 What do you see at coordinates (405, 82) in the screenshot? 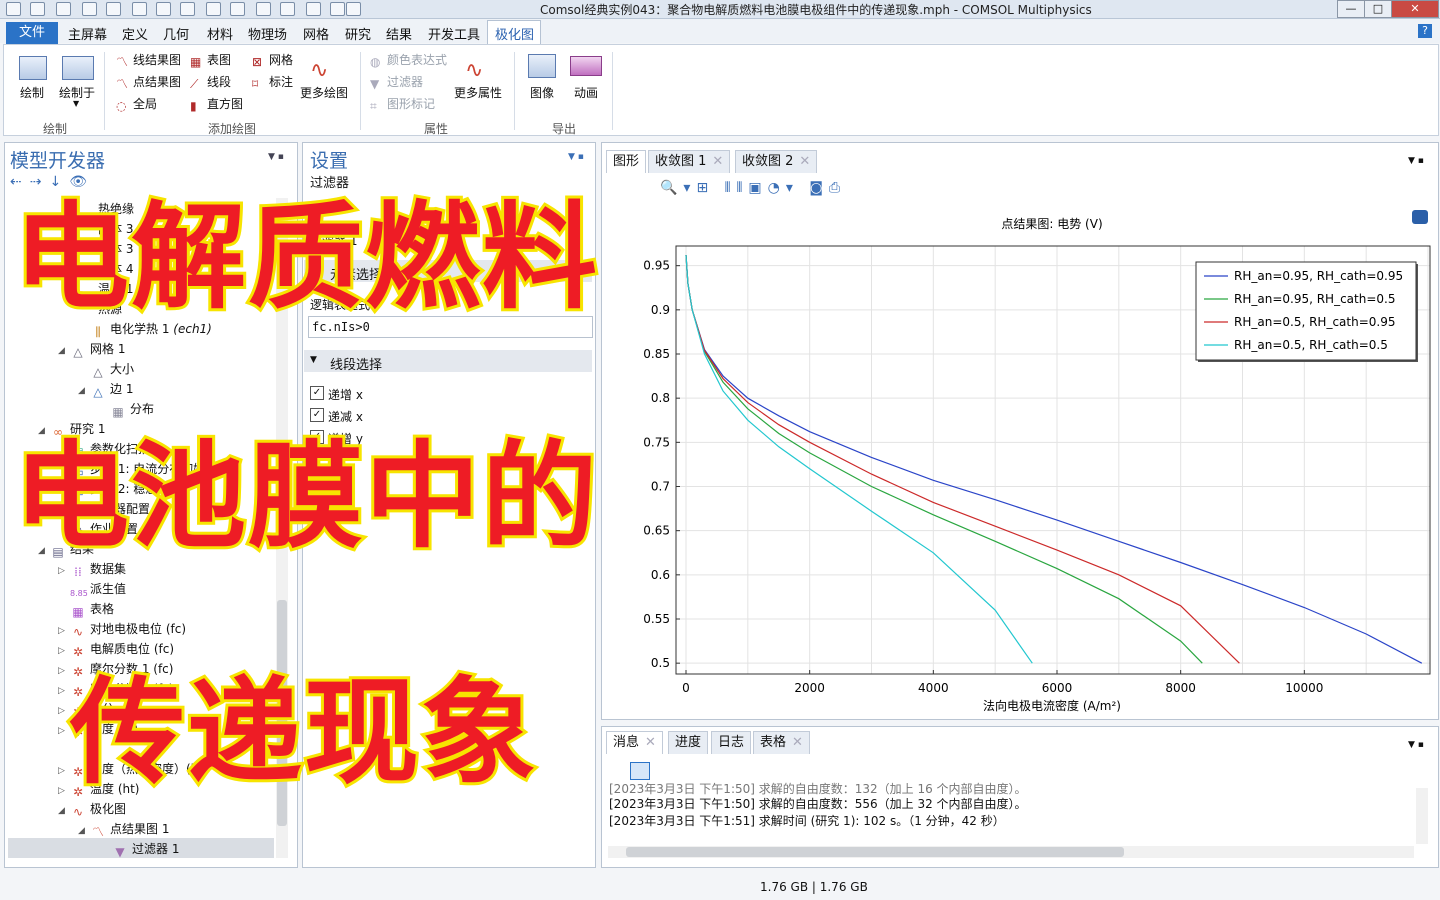
I see `filter-label: 过滤器` at bounding box center [405, 82].